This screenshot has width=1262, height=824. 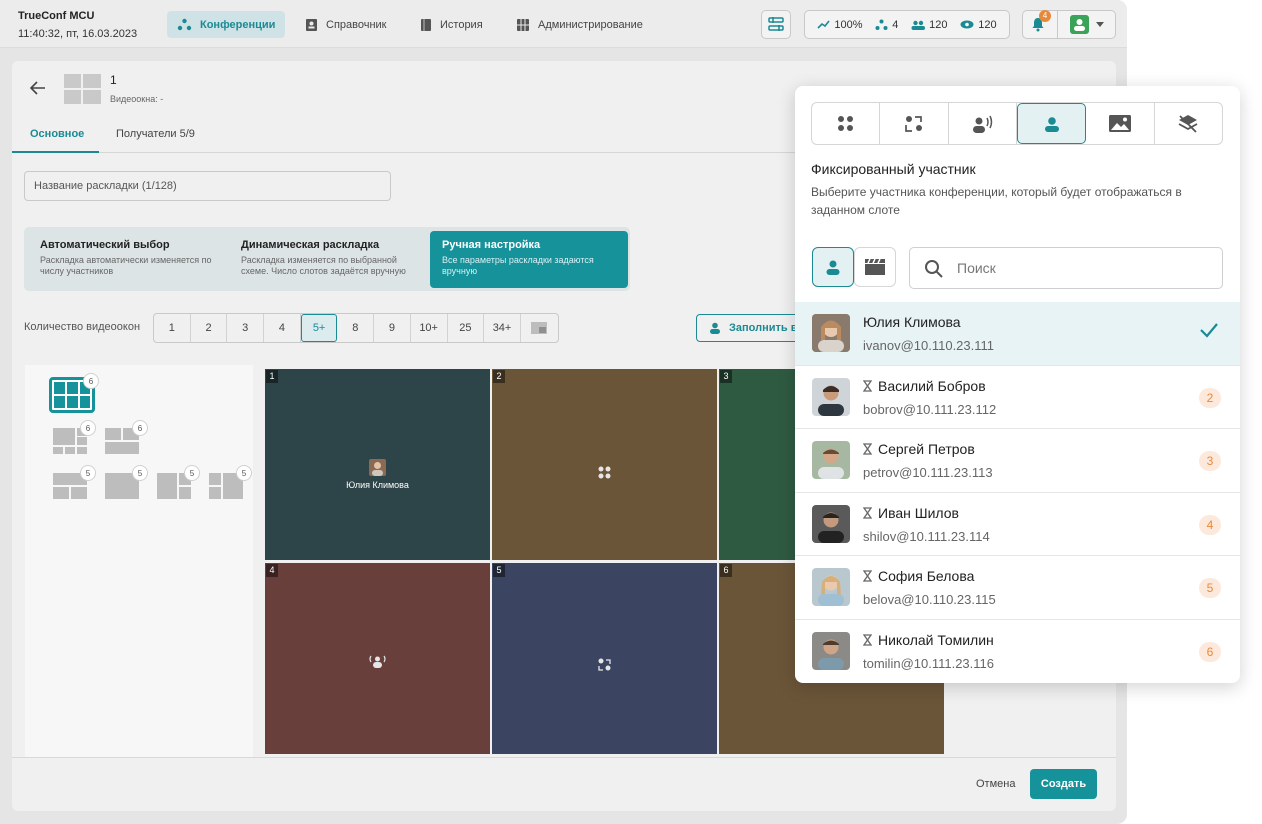 I want to click on nav-conferences: Конференции, so click(x=226, y=24).